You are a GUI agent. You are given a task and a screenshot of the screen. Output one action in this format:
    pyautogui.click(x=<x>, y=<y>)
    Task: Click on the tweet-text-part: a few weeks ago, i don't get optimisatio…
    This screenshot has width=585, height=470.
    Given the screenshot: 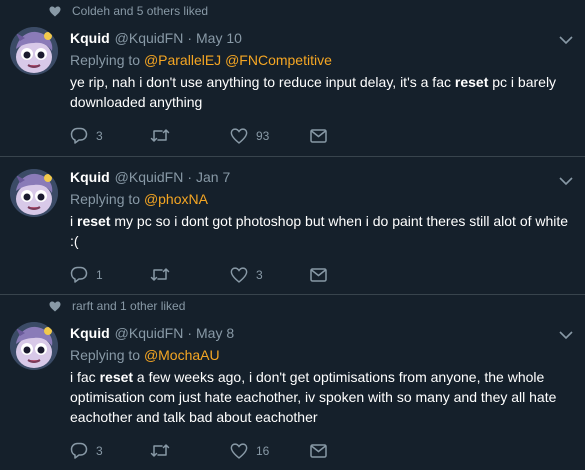 What is the action you would take?
    pyautogui.click(x=313, y=397)
    